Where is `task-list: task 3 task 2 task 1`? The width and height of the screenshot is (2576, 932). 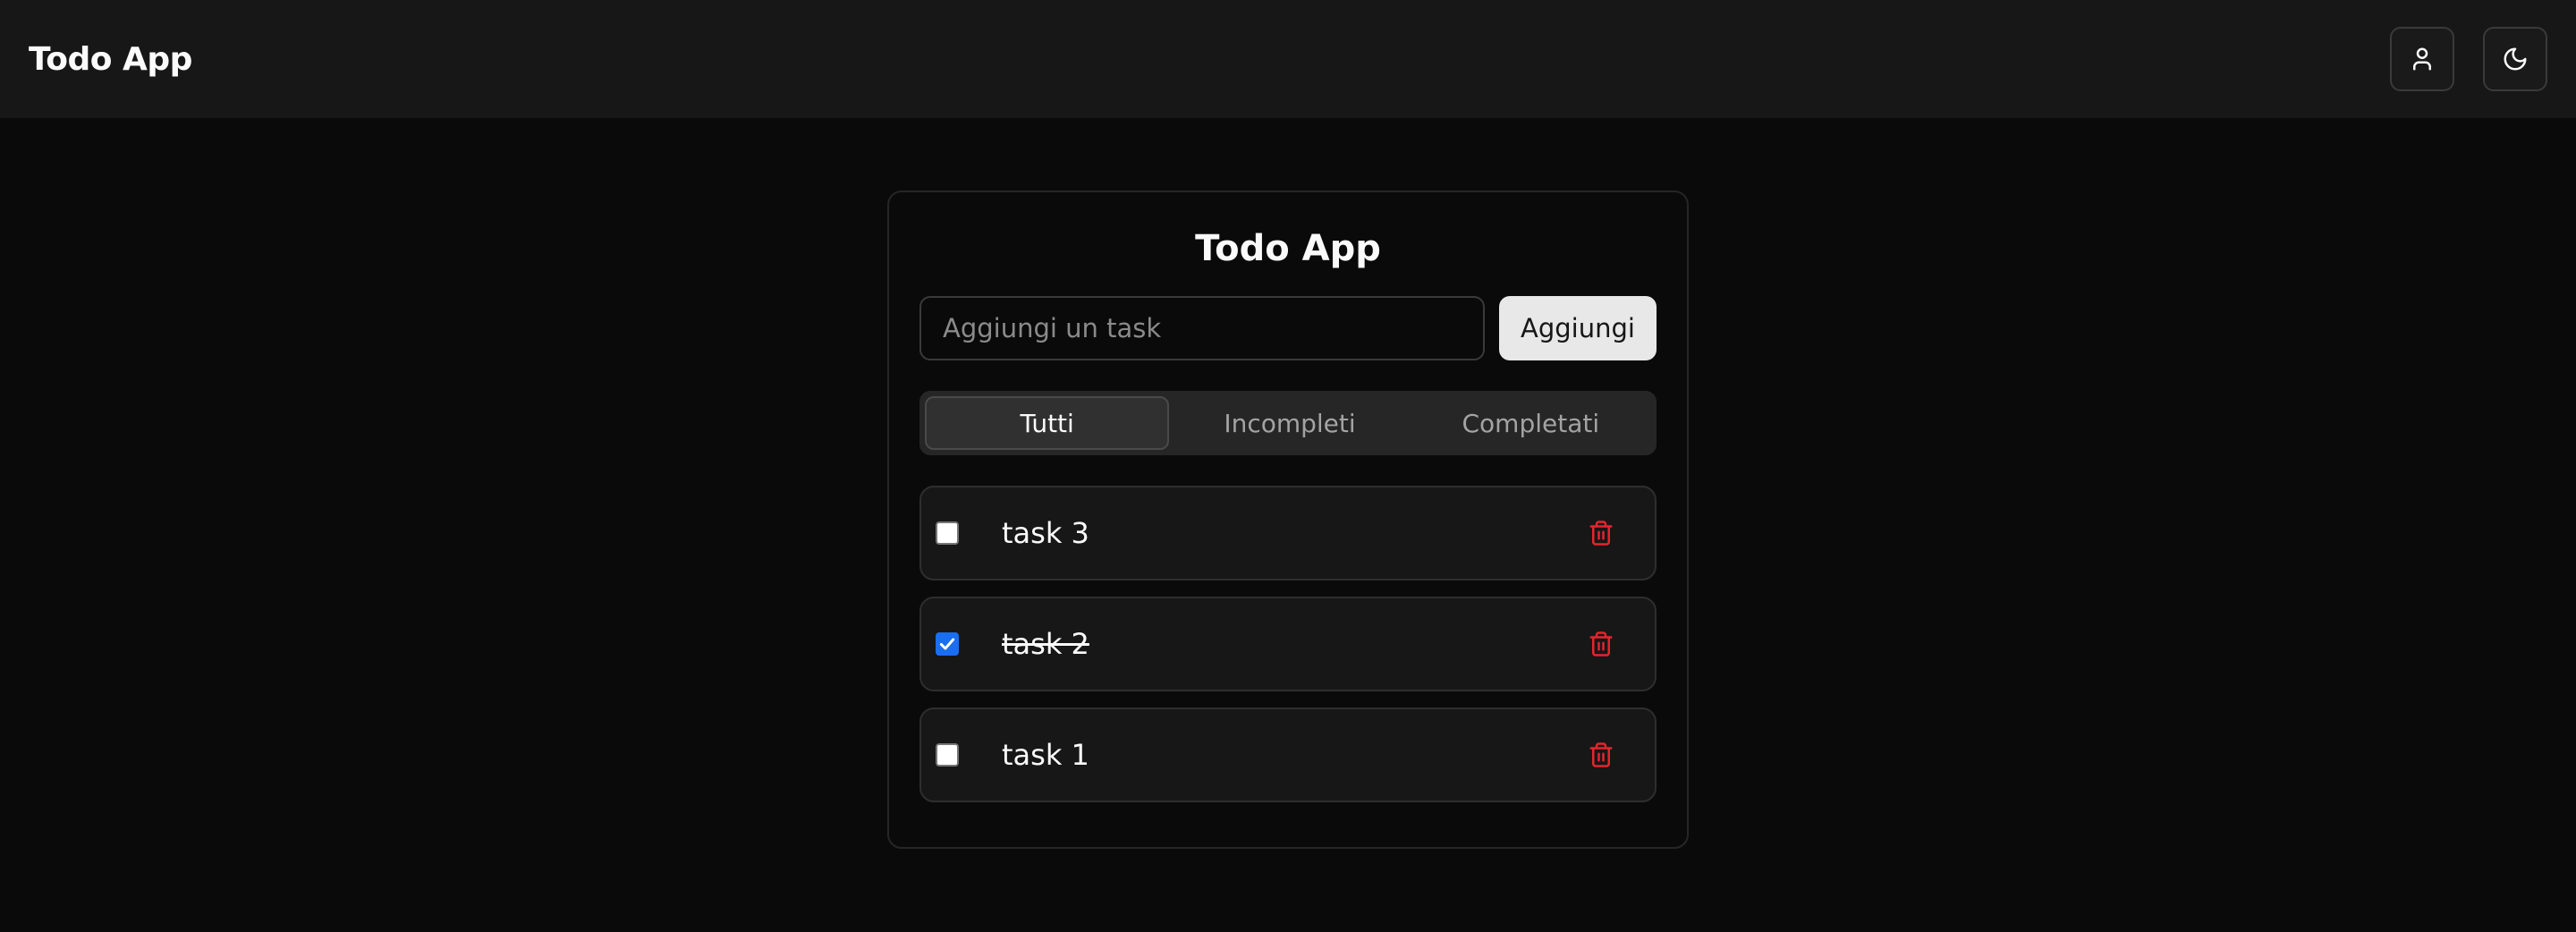 task-list: task 3 task 2 task 1 is located at coordinates (1288, 644).